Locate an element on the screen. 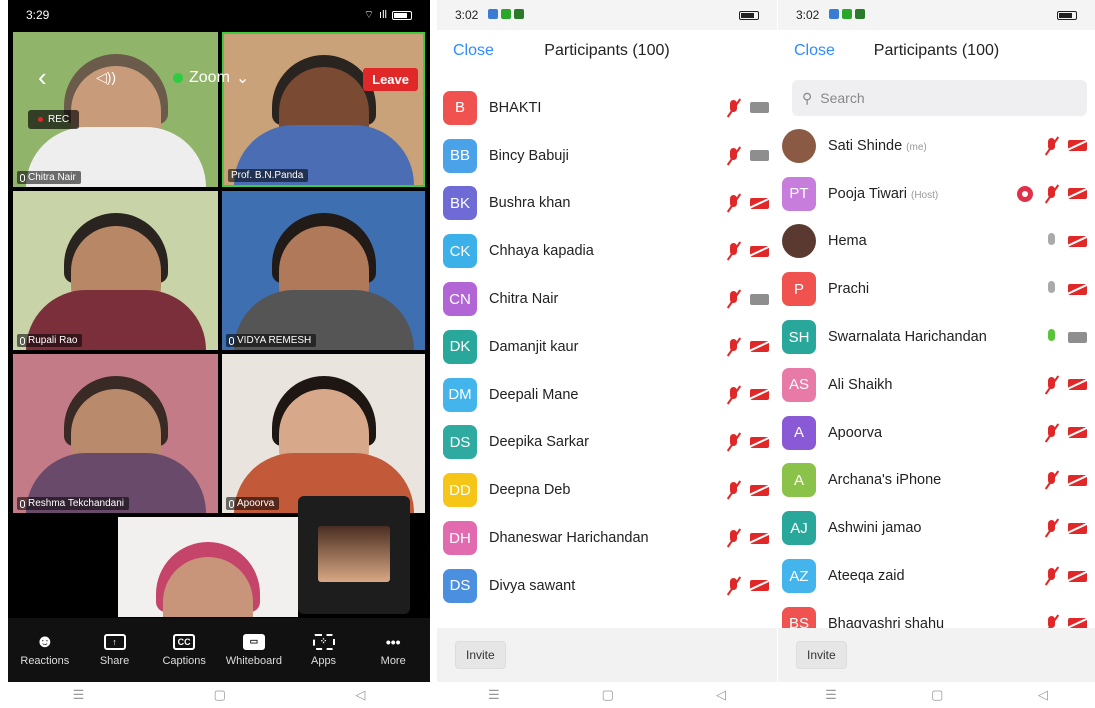  participant-name: BHAKTI is located at coordinates (515, 107).